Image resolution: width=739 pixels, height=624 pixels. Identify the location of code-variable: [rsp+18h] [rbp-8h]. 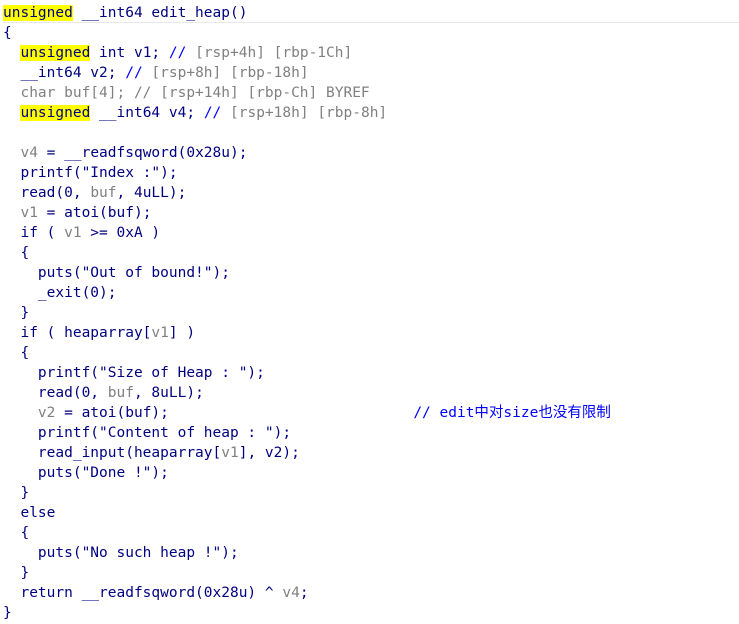
(308, 113).